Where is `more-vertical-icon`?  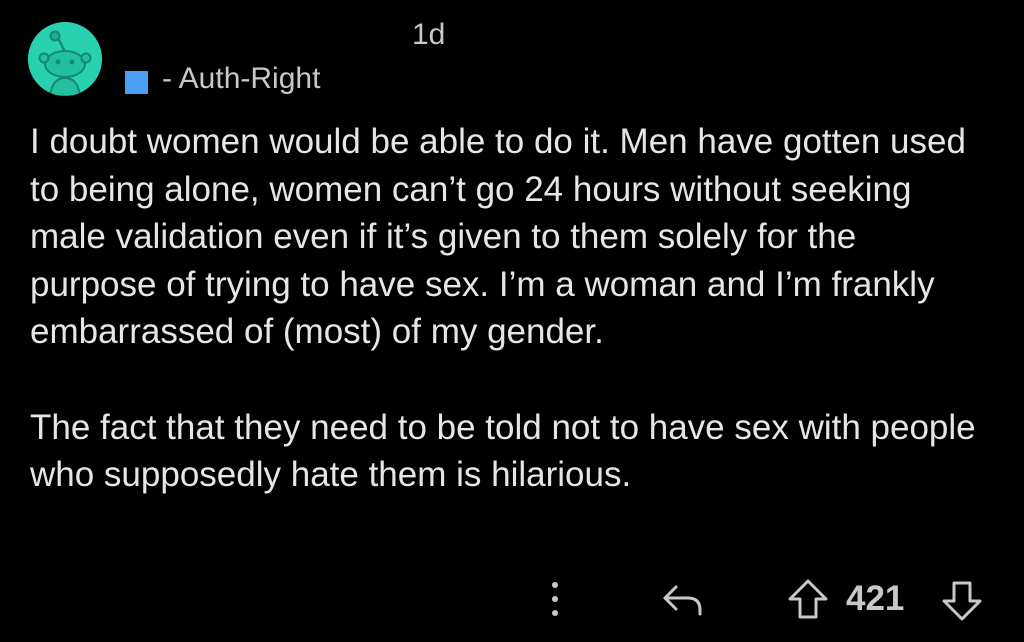 more-vertical-icon is located at coordinates (555, 599).